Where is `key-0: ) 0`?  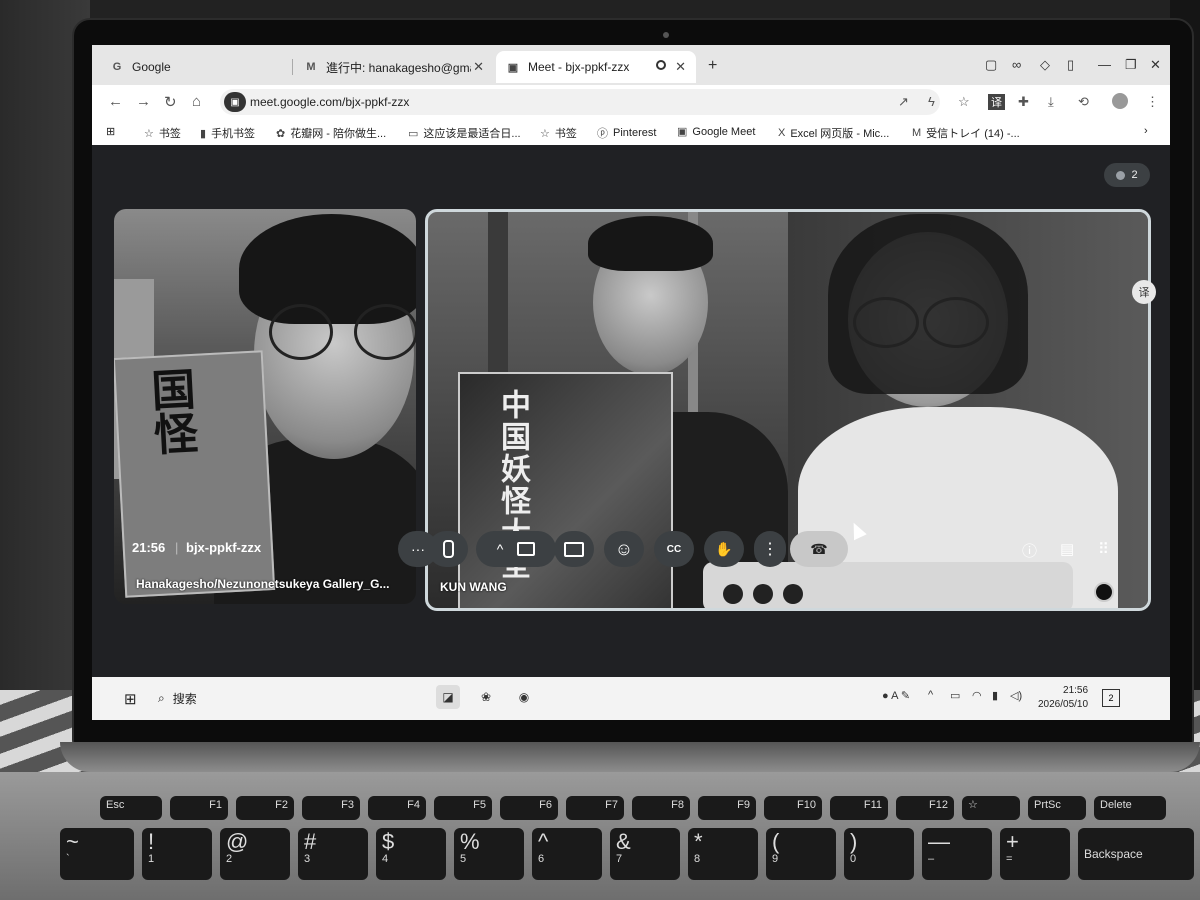 key-0: ) 0 is located at coordinates (879, 854).